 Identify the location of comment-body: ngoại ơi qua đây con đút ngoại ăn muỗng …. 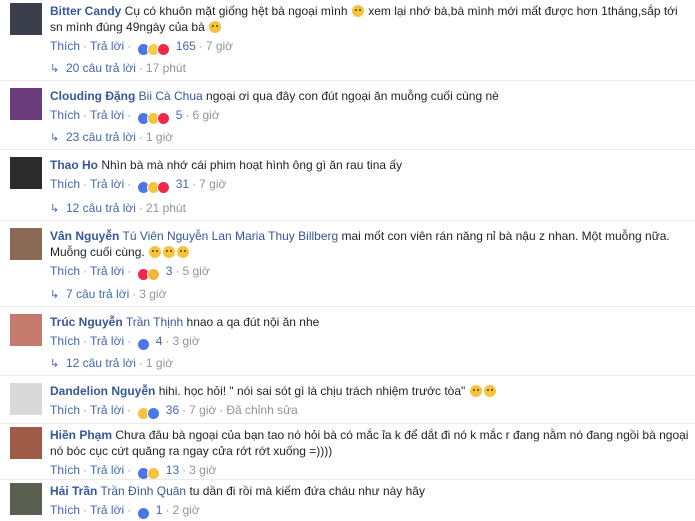
(352, 96).